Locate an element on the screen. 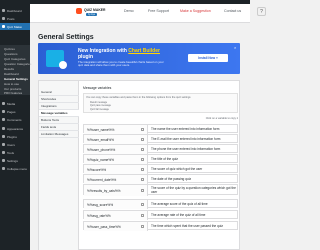  sidebar-item-pages: Pages is located at coordinates (15, 111).